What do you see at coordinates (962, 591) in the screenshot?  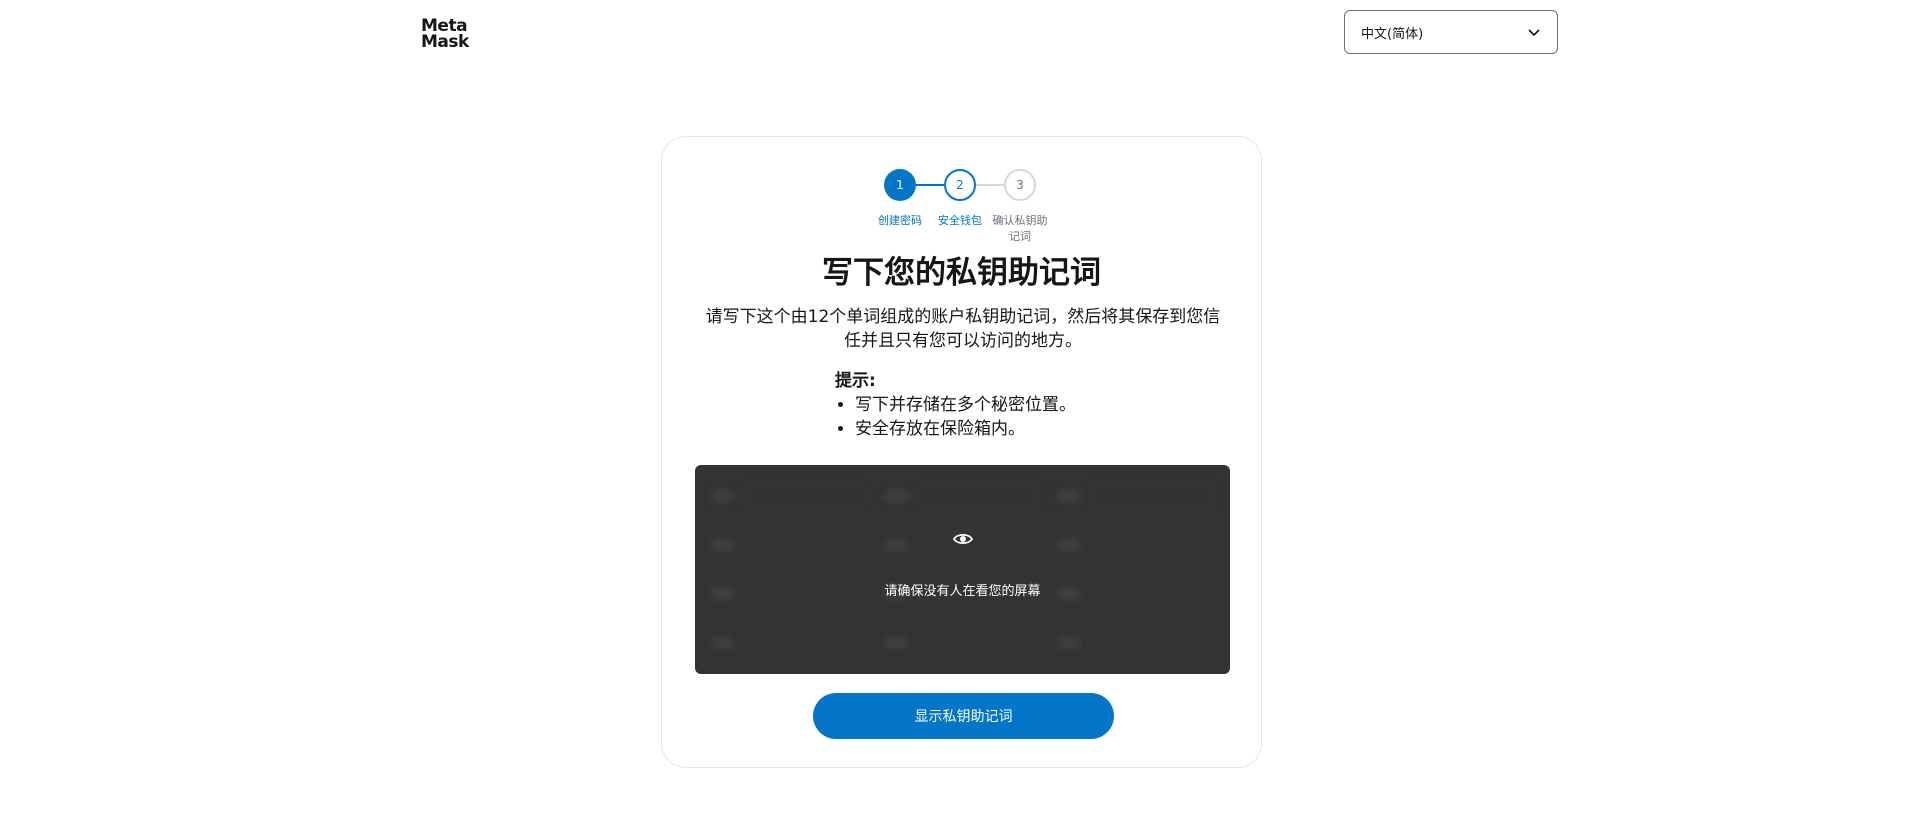 I see `srp-privacy-warning: 请确保没有人在看您的屏幕` at bounding box center [962, 591].